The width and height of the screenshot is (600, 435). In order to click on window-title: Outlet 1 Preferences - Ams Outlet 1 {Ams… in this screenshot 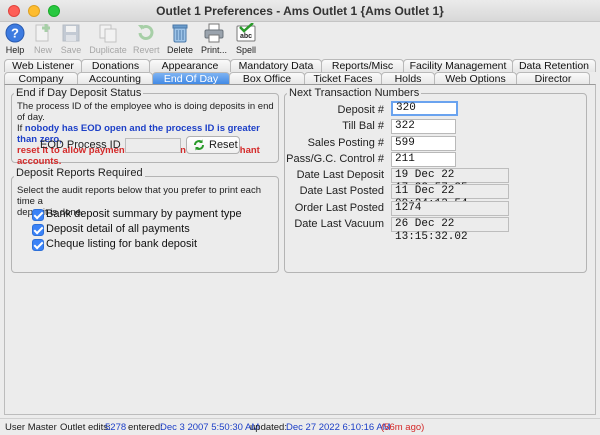, I will do `click(300, 11)`.